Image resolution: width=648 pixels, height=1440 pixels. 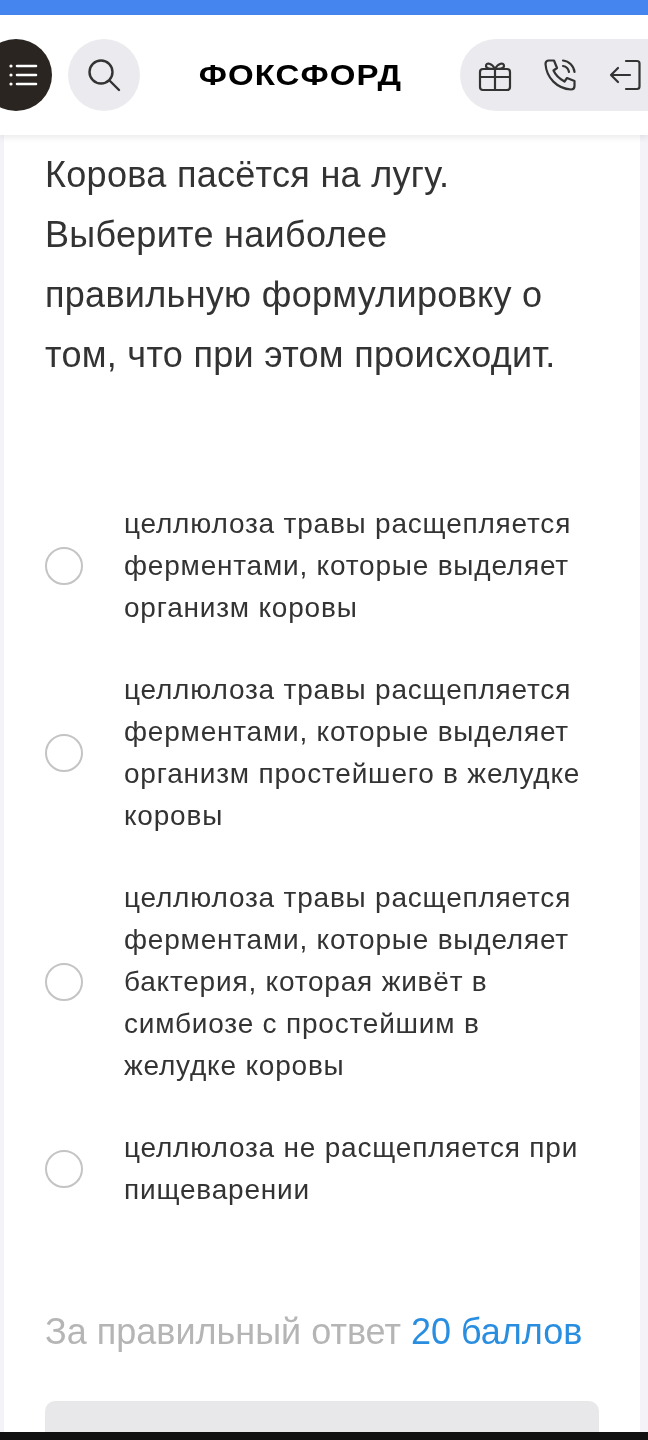 What do you see at coordinates (301, 265) in the screenshot?
I see `question-text: Корова пасётся на лугу. Выберите наиболее правильную формулировку о том, что при этом происходит.` at bounding box center [301, 265].